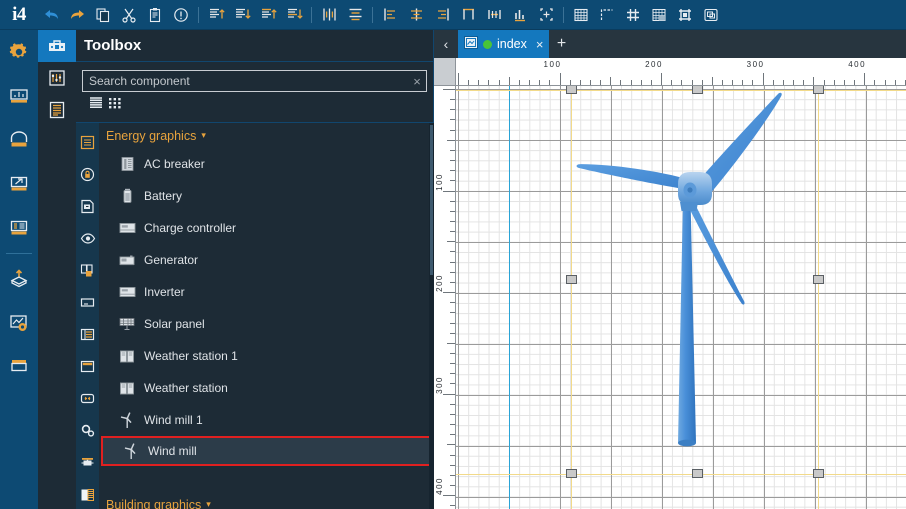 This screenshot has height=509, width=906. I want to click on toolbar-separator, so click(563, 14).